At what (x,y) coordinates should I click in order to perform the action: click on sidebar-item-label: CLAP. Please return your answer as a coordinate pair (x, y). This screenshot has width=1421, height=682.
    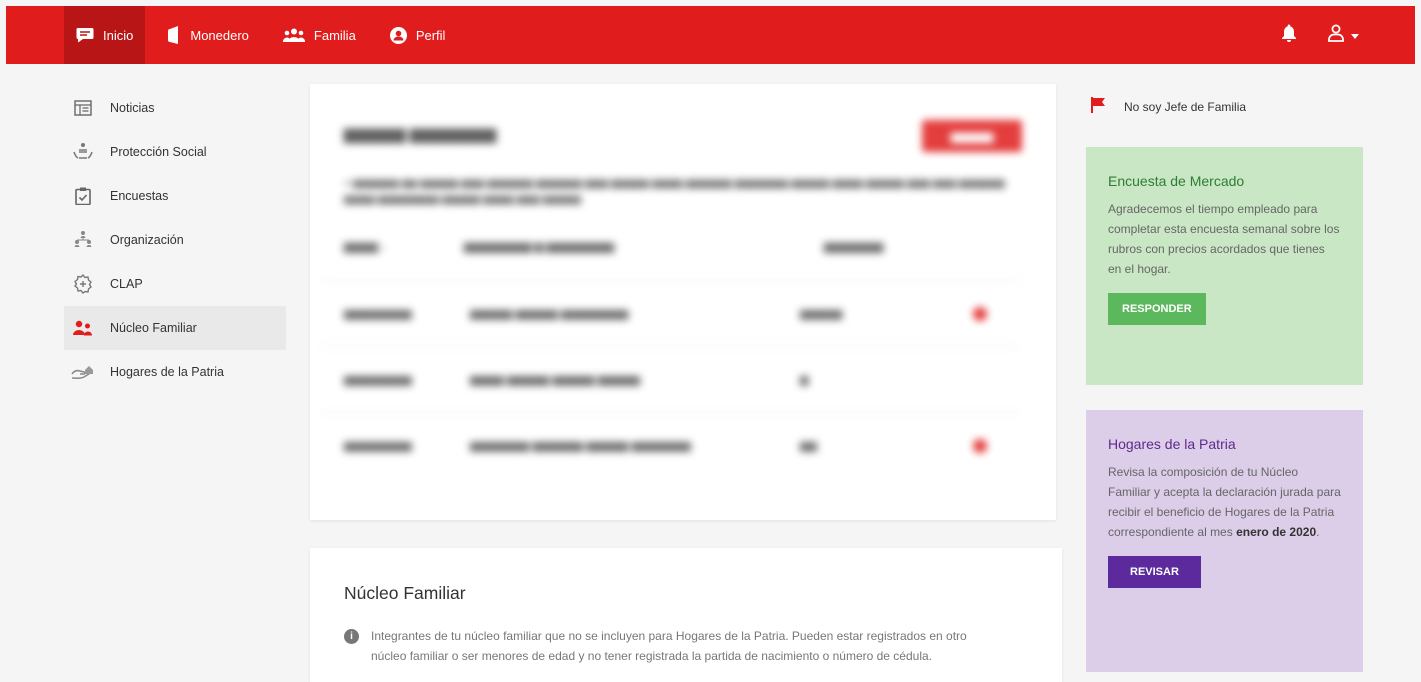
    Looking at the image, I should click on (126, 284).